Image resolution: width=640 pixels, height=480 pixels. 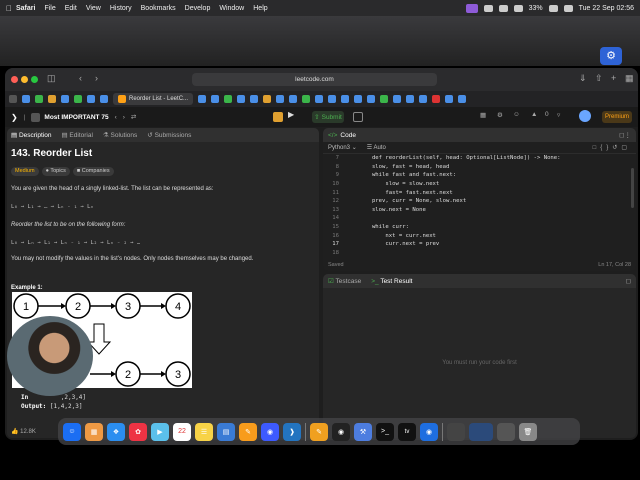 What do you see at coordinates (71, 8) in the screenshot?
I see `menu-edit: Edit` at bounding box center [71, 8].